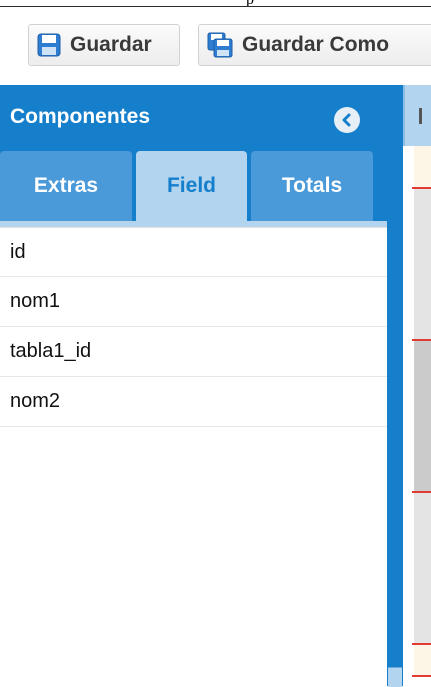  I want to click on toolbar: Guardar Guardar Como, so click(215, 42).